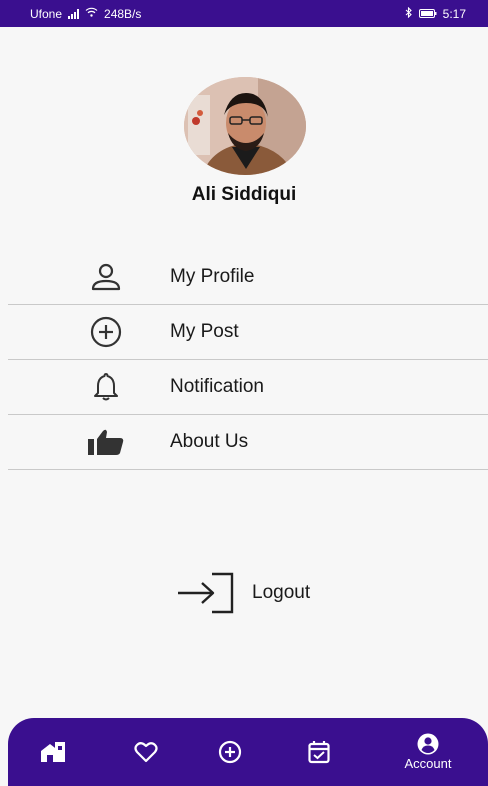 The width and height of the screenshot is (488, 786). What do you see at coordinates (409, 13) in the screenshot?
I see `bluetooth-icon` at bounding box center [409, 13].